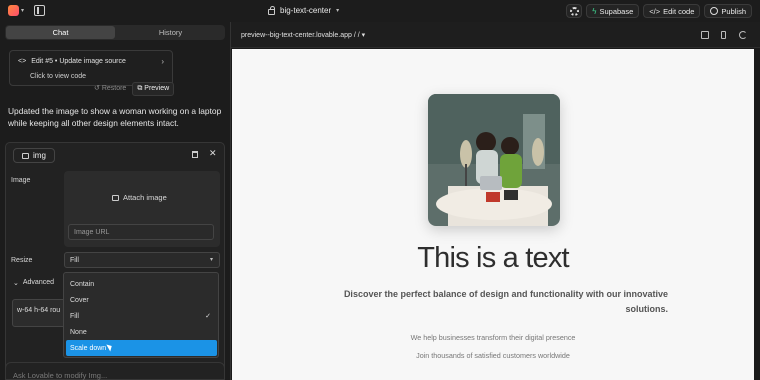 Image resolution: width=760 pixels, height=380 pixels. Describe the element at coordinates (60, 32) in the screenshot. I see `tab-chat: Chat` at that location.